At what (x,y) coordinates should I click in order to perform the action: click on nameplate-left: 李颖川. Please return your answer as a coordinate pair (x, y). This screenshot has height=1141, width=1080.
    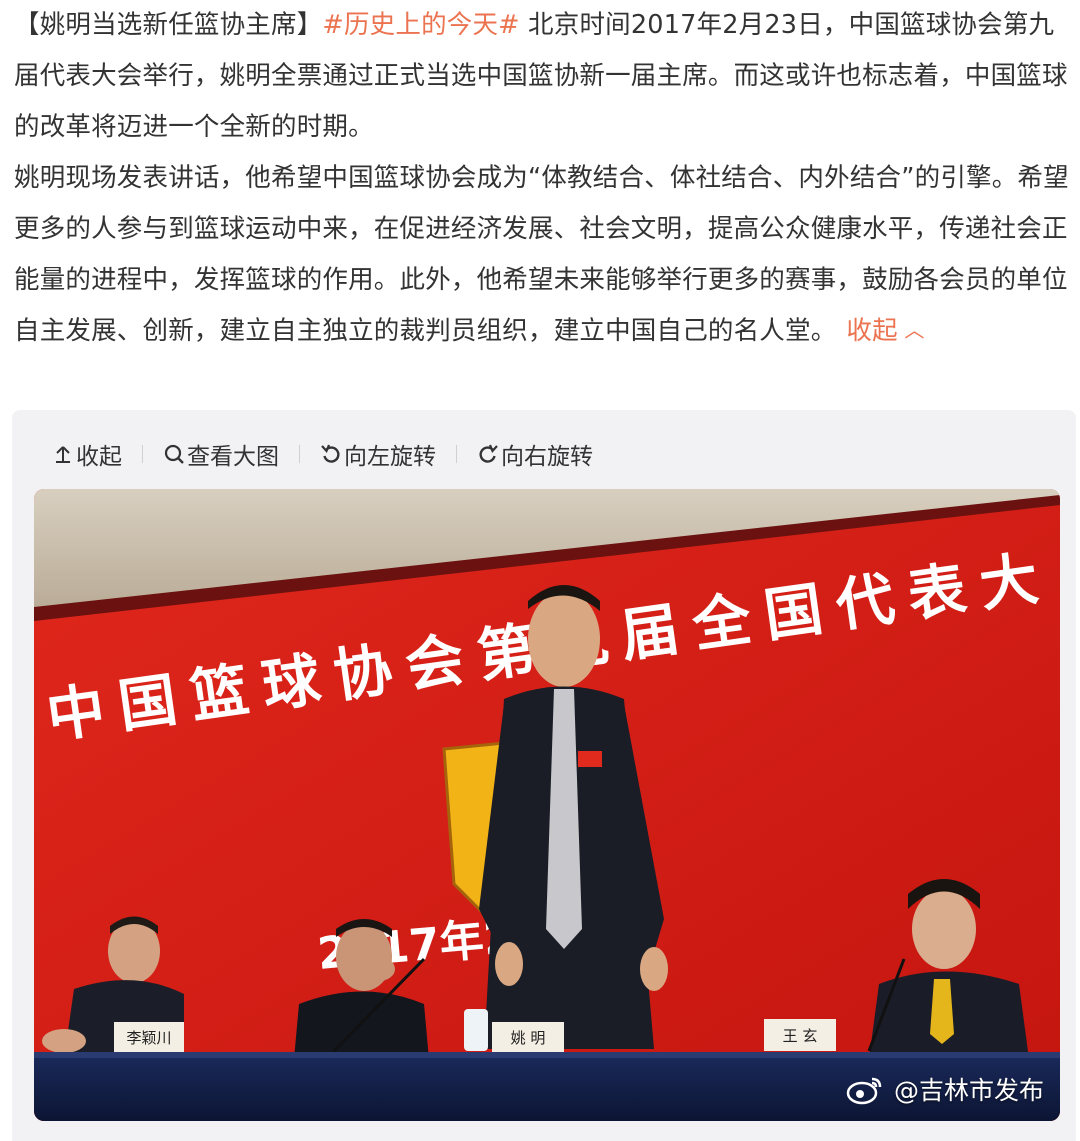
    Looking at the image, I should click on (149, 1037).